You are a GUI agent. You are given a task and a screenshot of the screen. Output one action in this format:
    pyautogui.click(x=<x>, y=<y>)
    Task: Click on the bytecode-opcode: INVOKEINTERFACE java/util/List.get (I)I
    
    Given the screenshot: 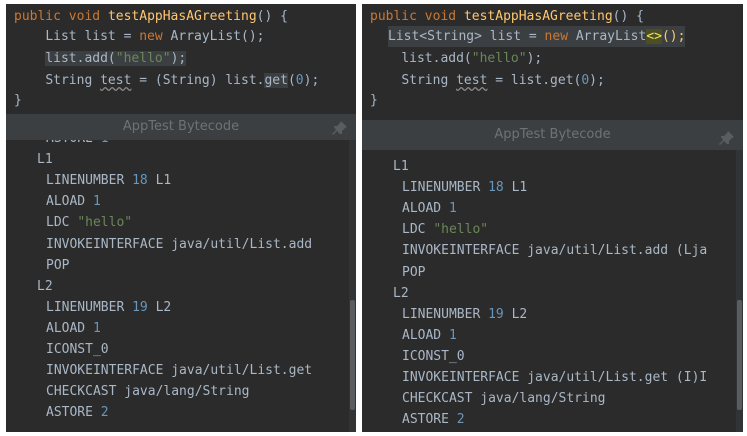 What is the action you would take?
    pyautogui.click(x=555, y=377)
    